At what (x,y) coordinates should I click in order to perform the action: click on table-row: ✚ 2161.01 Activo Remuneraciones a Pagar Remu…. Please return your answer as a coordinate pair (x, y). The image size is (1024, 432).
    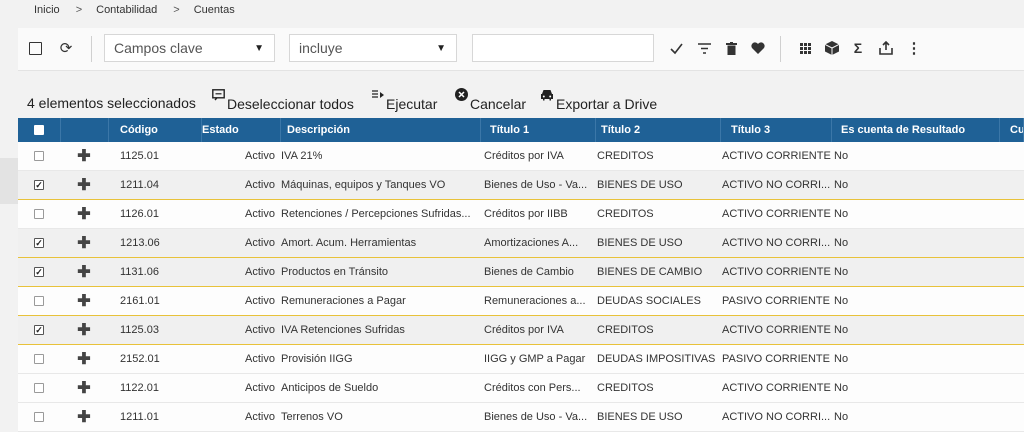
    Looking at the image, I should click on (521, 301).